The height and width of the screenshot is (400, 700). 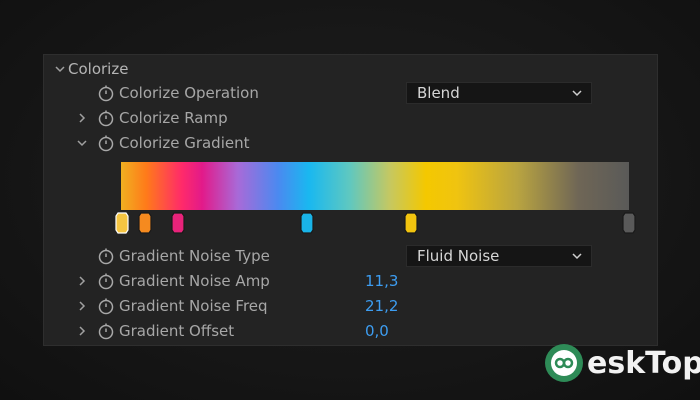 What do you see at coordinates (350, 306) in the screenshot?
I see `property-gradient-noise-freq: Gradient Noise Freq 21,2` at bounding box center [350, 306].